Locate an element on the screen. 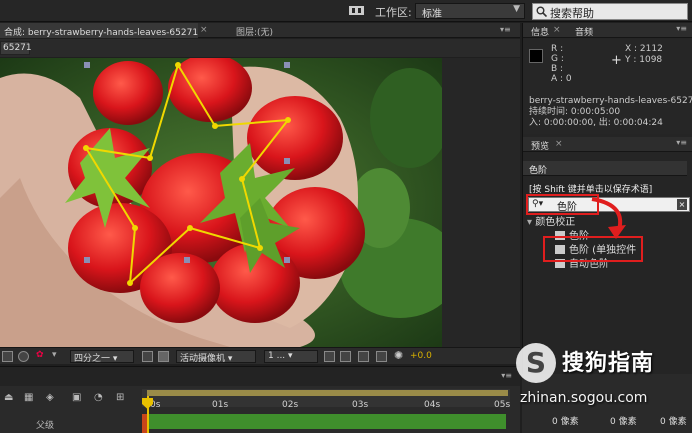 Image resolution: width=692 pixels, height=433 pixels. y-value: Y : 1098 is located at coordinates (644, 60).